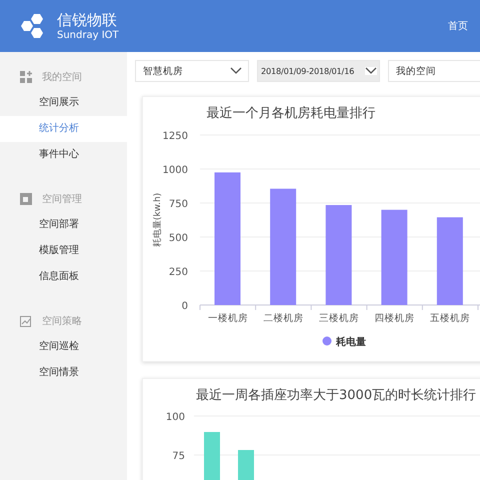 The height and width of the screenshot is (480, 480). What do you see at coordinates (178, 238) in the screenshot?
I see `axis-tick-label: 500` at bounding box center [178, 238].